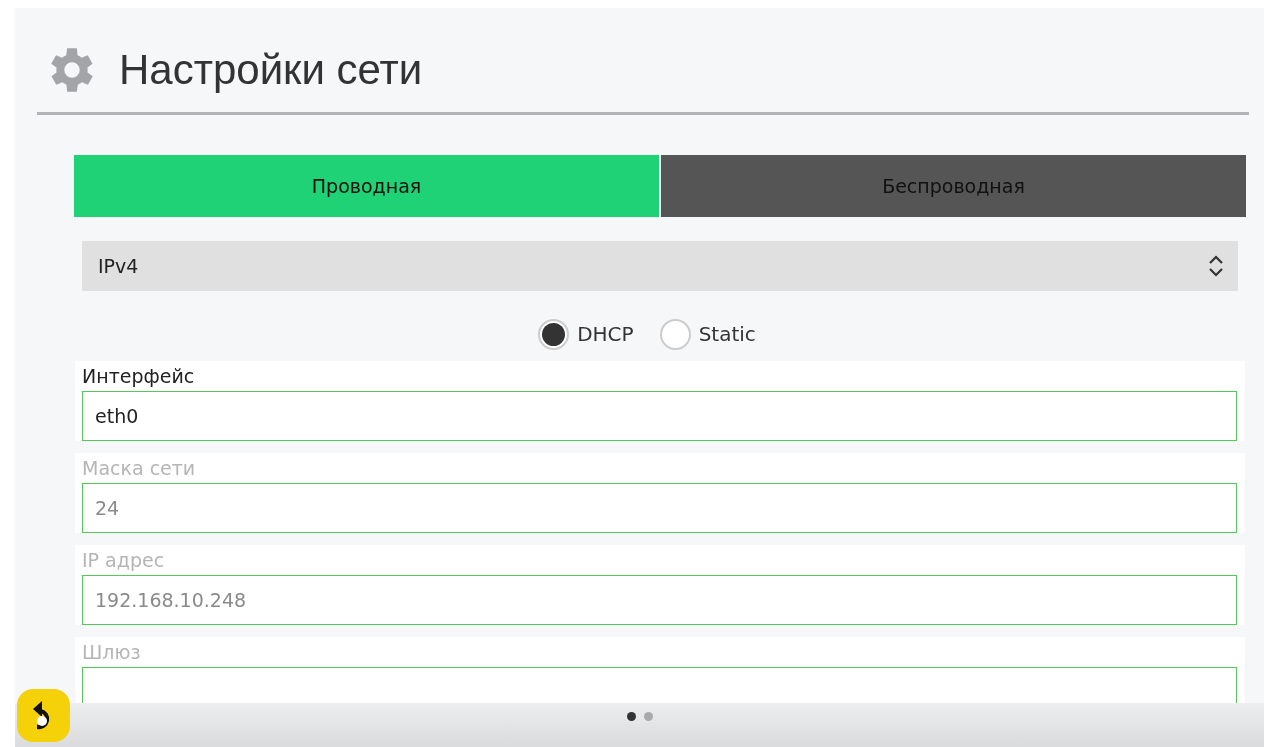 The width and height of the screenshot is (1264, 747). What do you see at coordinates (112, 652) in the screenshot?
I see `field-label: Шлюз` at bounding box center [112, 652].